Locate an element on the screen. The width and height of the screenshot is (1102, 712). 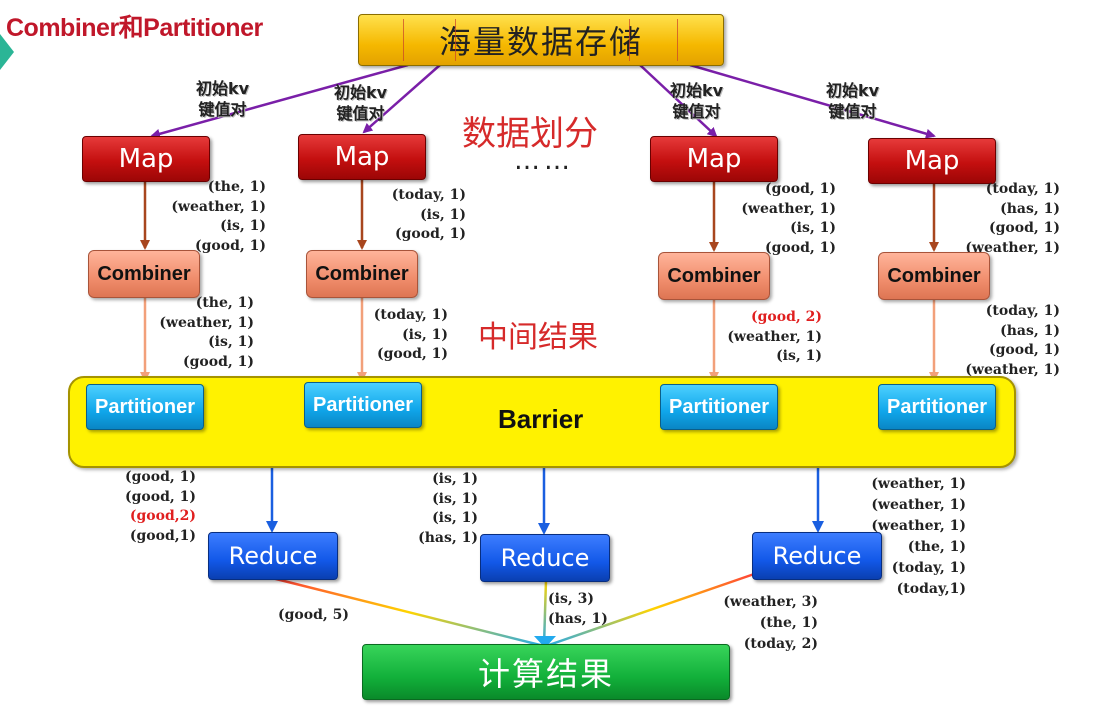
map-output-1: (the, 1) (weather, 1) (is, 1) (good, 1) is located at coordinates (218, 217).